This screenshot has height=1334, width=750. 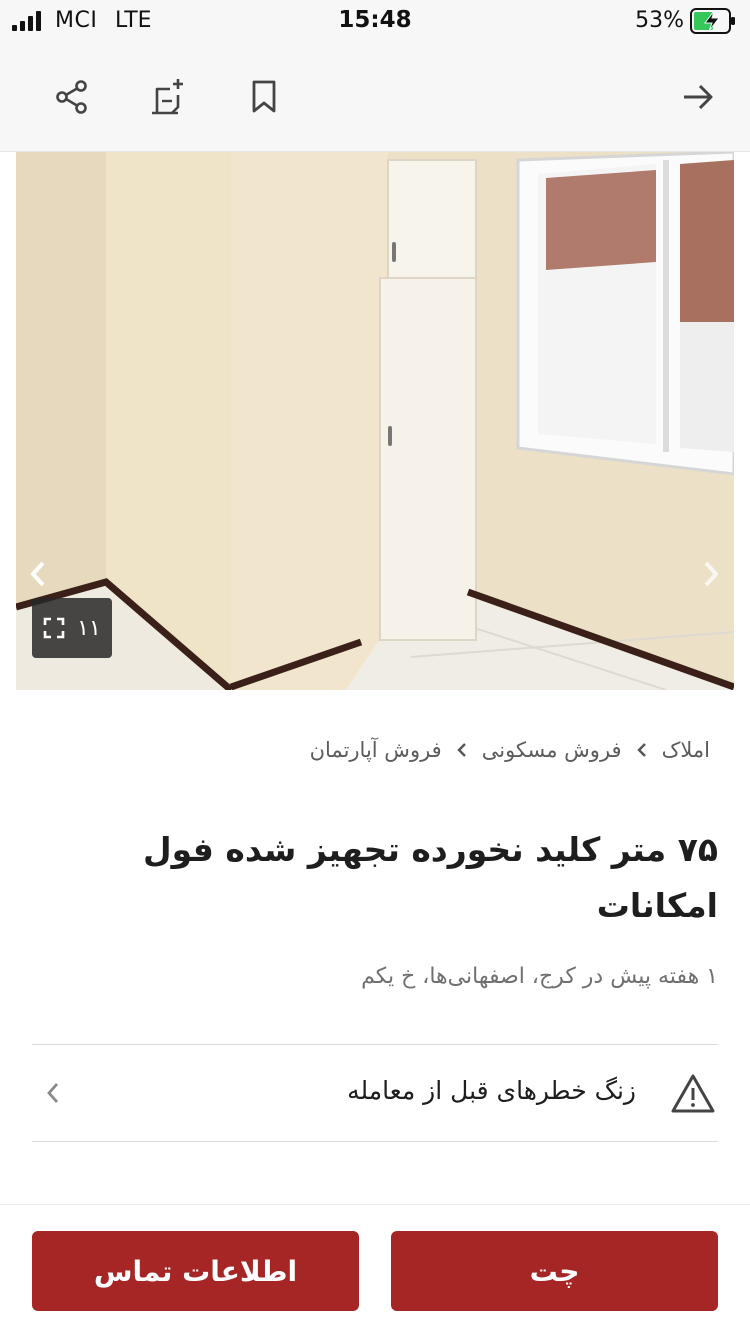 I want to click on contact-info-button: اطلاعات تماس, so click(x=195, y=1271).